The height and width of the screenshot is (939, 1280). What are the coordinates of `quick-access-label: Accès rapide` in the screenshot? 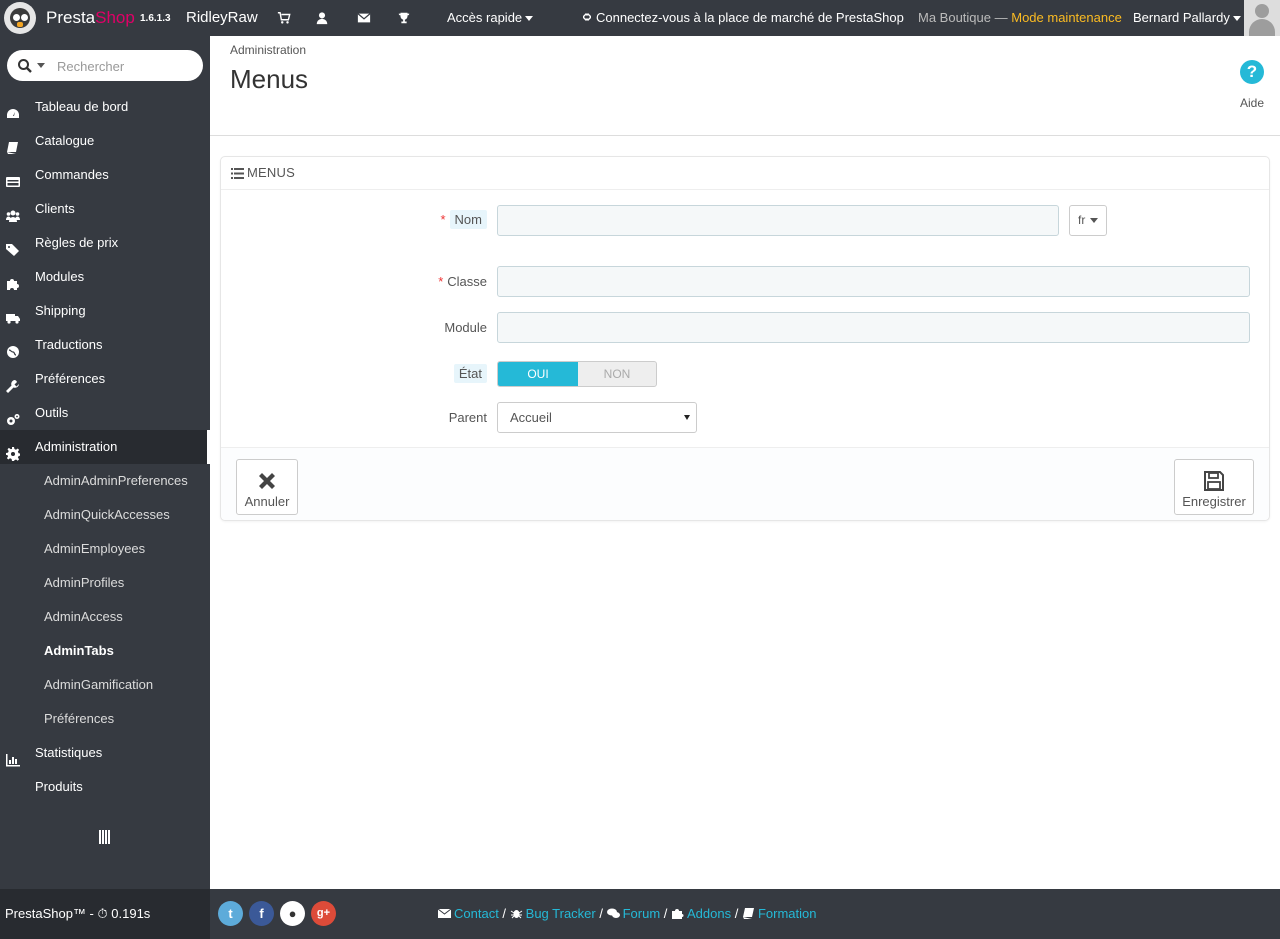 It's located at (485, 17).